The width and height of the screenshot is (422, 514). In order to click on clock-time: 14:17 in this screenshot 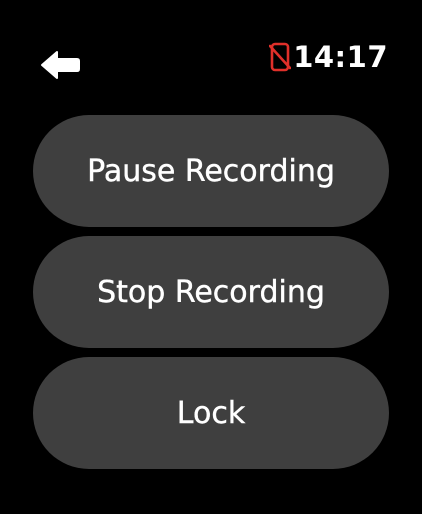, I will do `click(340, 57)`.